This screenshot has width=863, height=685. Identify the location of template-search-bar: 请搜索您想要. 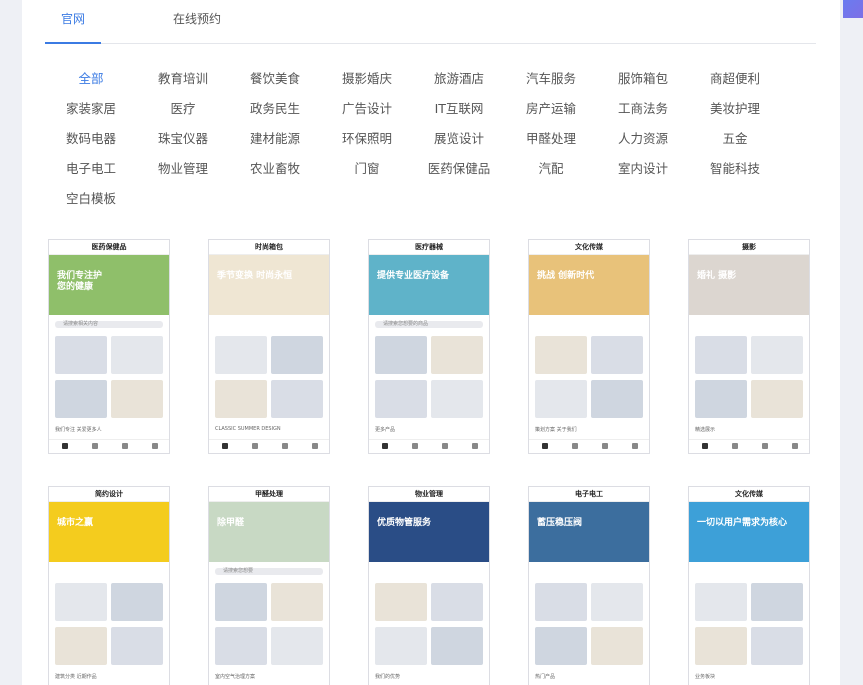
(269, 571).